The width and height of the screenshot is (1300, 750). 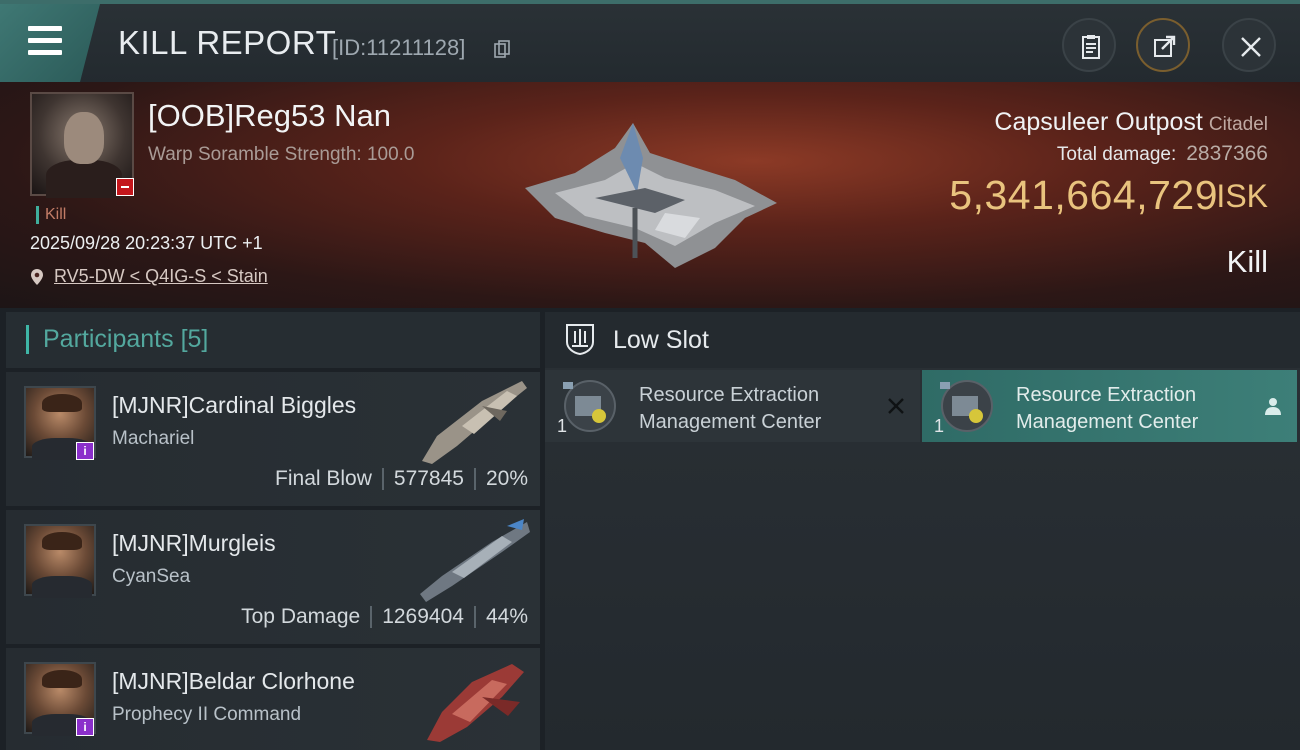 What do you see at coordinates (153, 438) in the screenshot?
I see `participant-ship: Machariel` at bounding box center [153, 438].